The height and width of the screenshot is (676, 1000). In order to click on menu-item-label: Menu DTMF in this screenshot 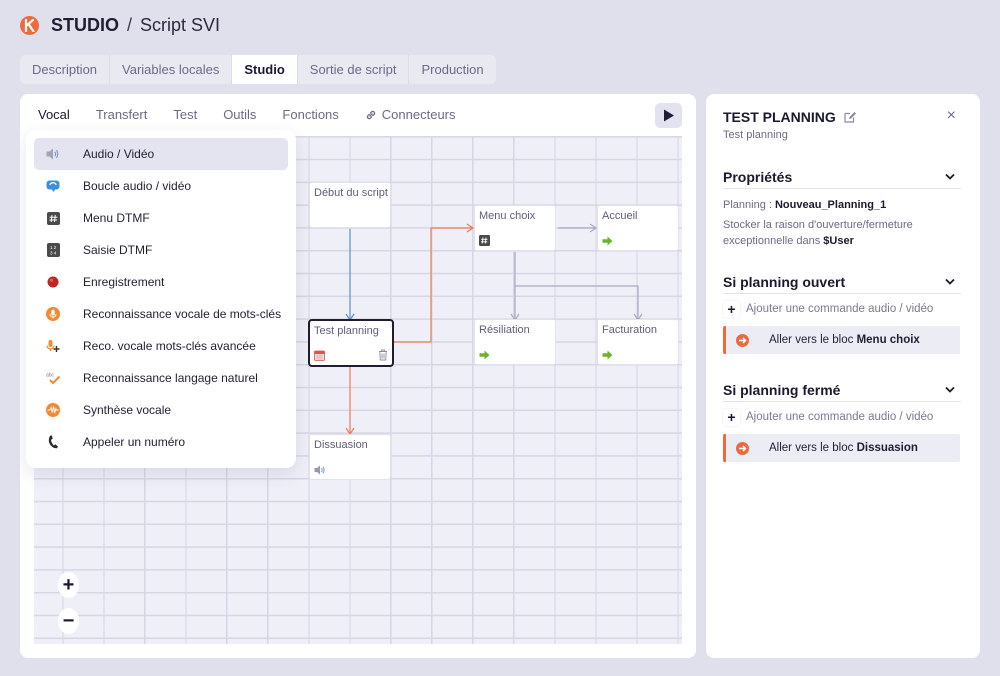, I will do `click(116, 218)`.